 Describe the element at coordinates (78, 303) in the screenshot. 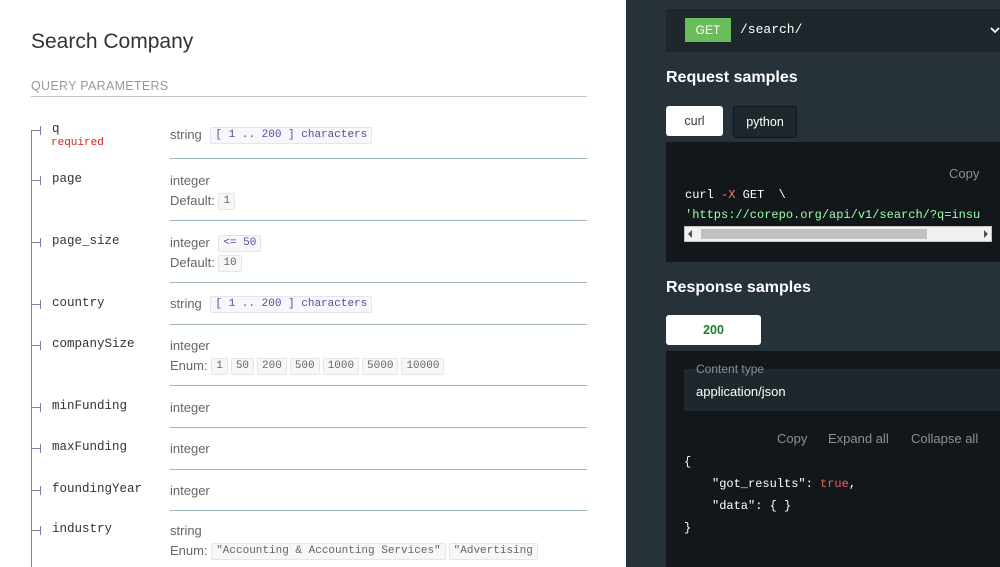

I see `param-name: country` at that location.